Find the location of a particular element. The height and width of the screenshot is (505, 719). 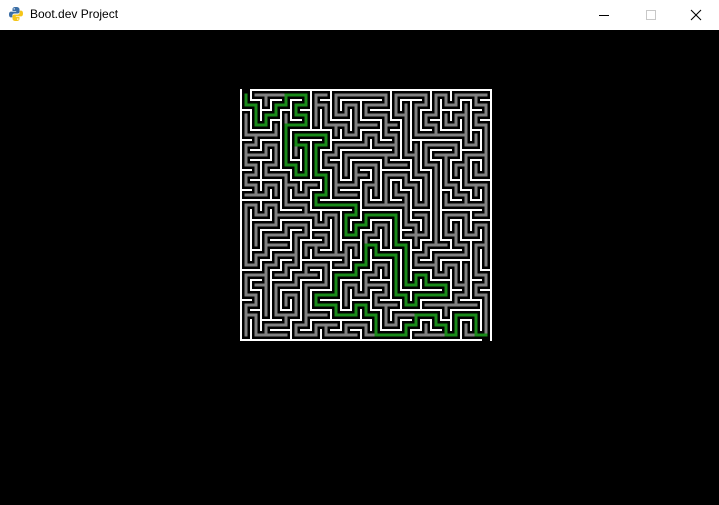

maximize-button is located at coordinates (651, 15).